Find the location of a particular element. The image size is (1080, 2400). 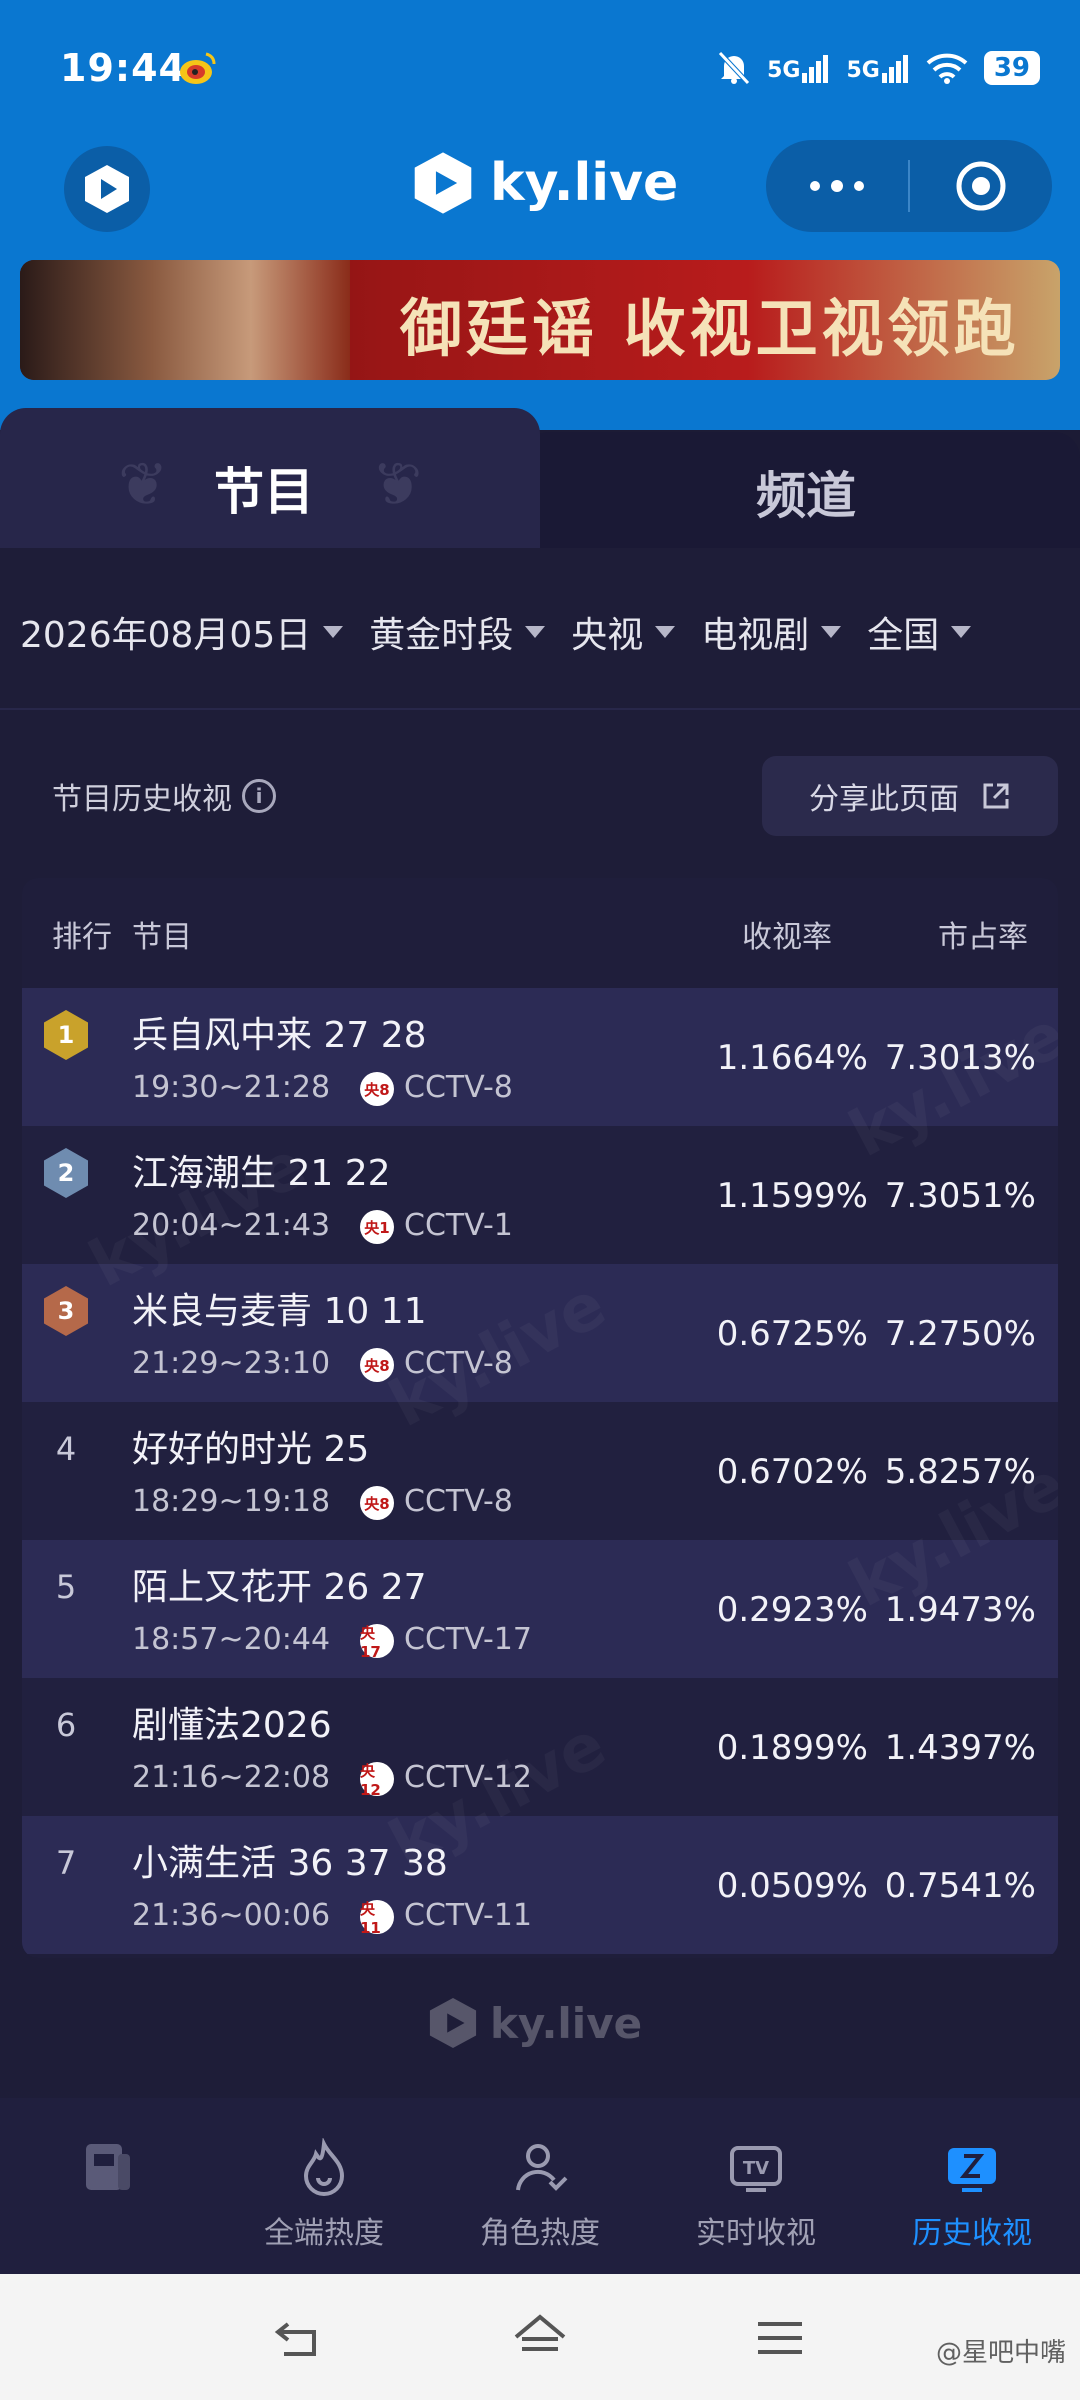

brand-name: ky.live is located at coordinates (584, 183).